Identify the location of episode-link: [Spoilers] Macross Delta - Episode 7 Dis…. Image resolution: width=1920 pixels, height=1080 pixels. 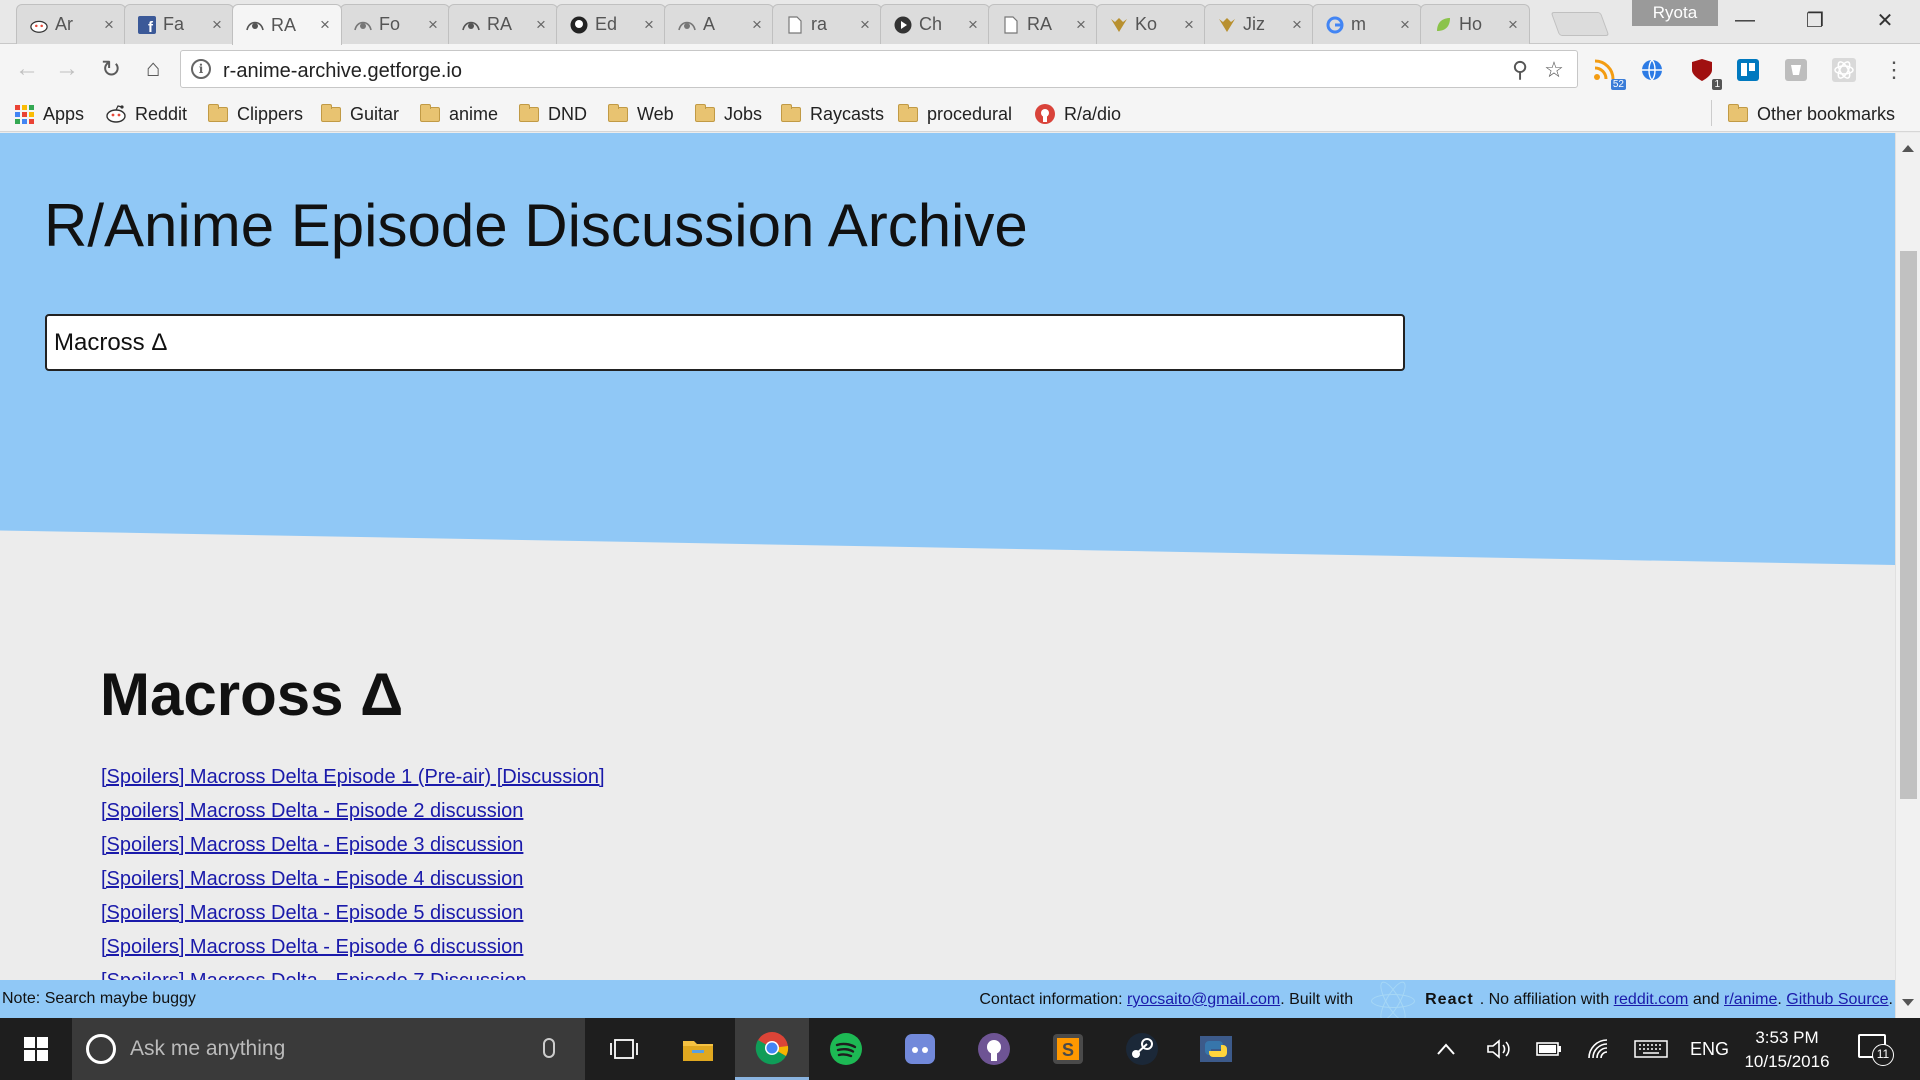
(314, 975).